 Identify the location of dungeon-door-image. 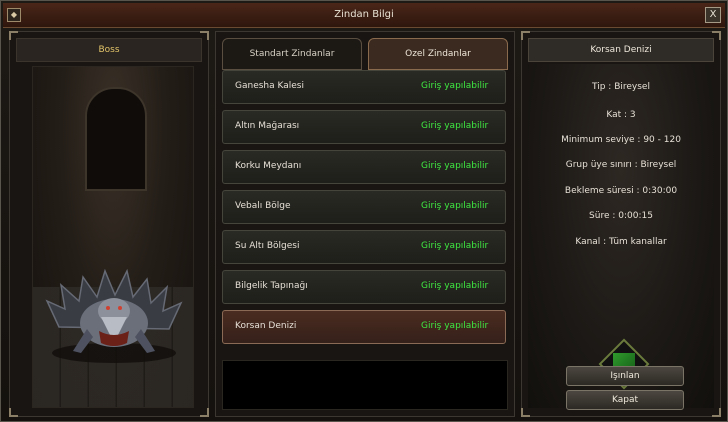
(116, 139).